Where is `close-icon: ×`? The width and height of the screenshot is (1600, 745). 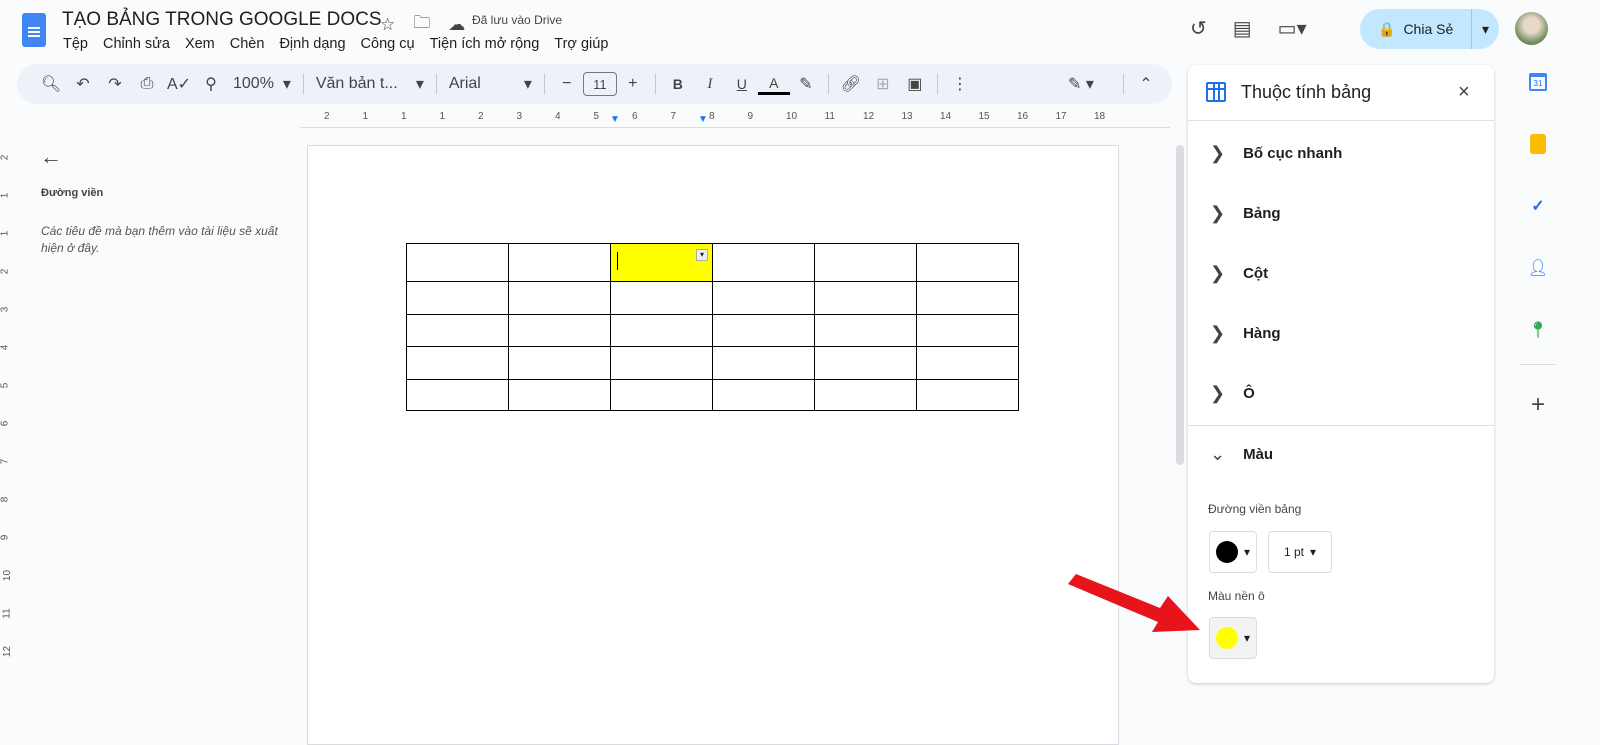 close-icon: × is located at coordinates (1464, 92).